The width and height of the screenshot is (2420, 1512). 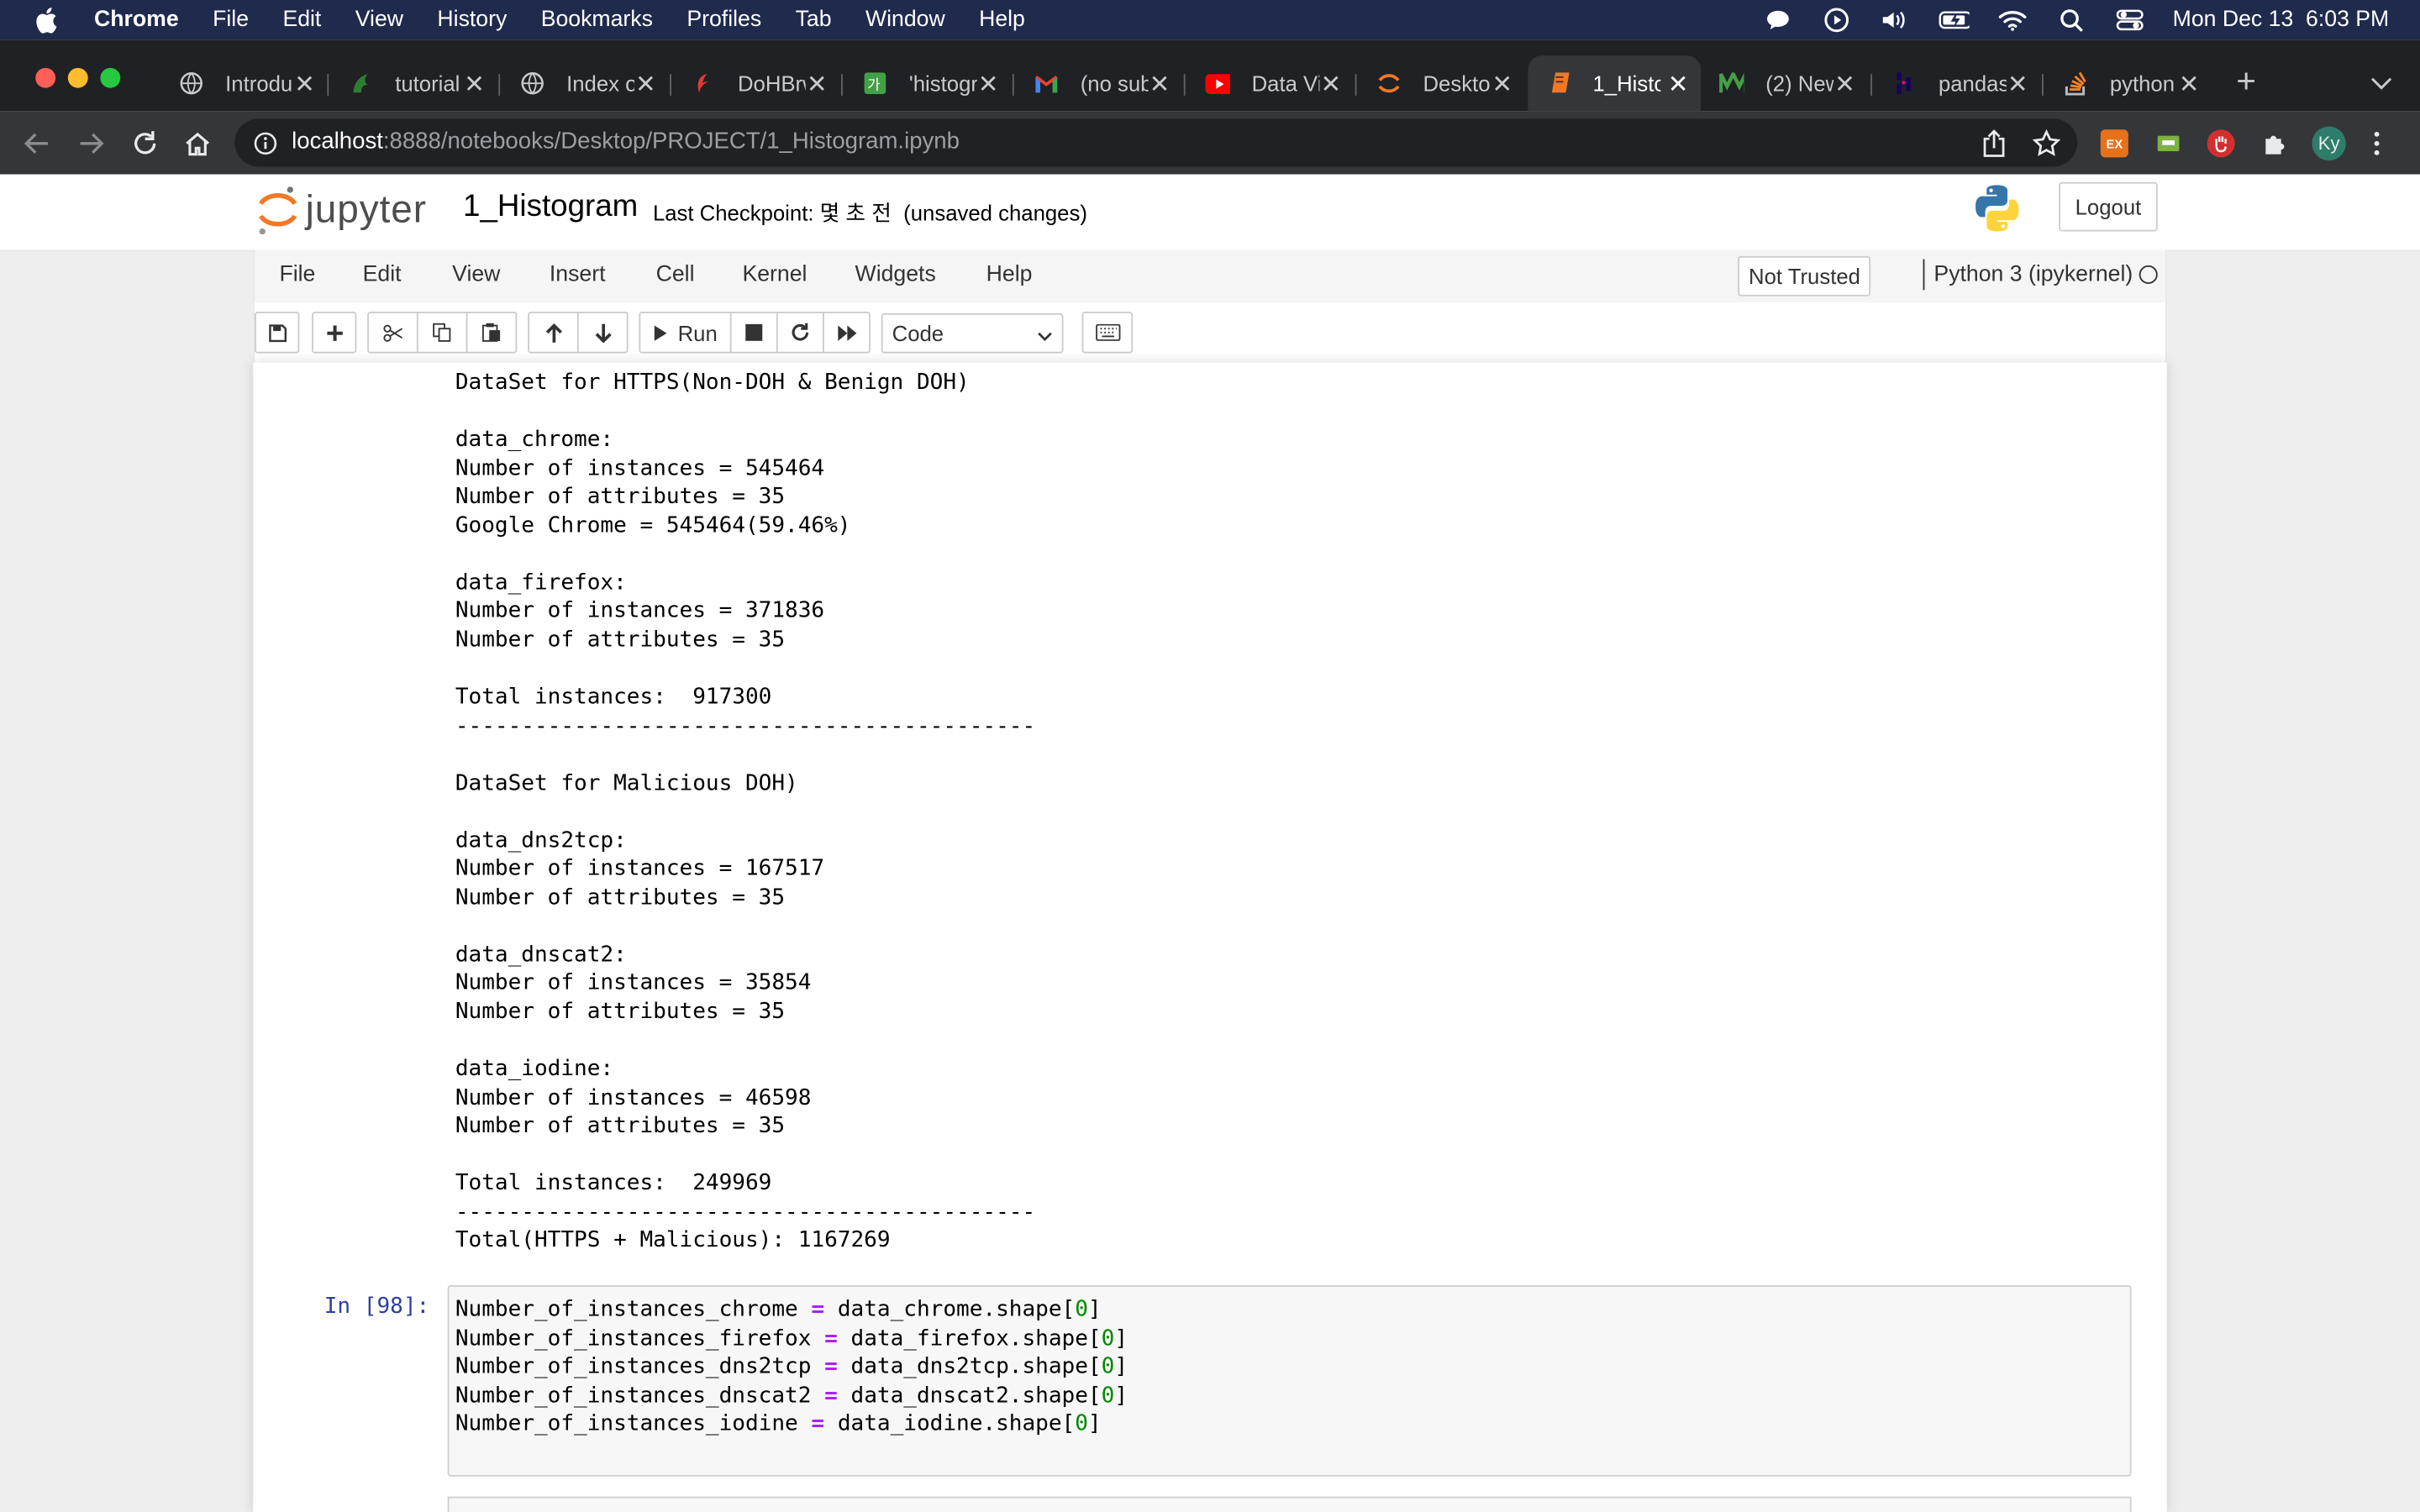 What do you see at coordinates (1107, 333) in the screenshot?
I see `command-palette-button` at bounding box center [1107, 333].